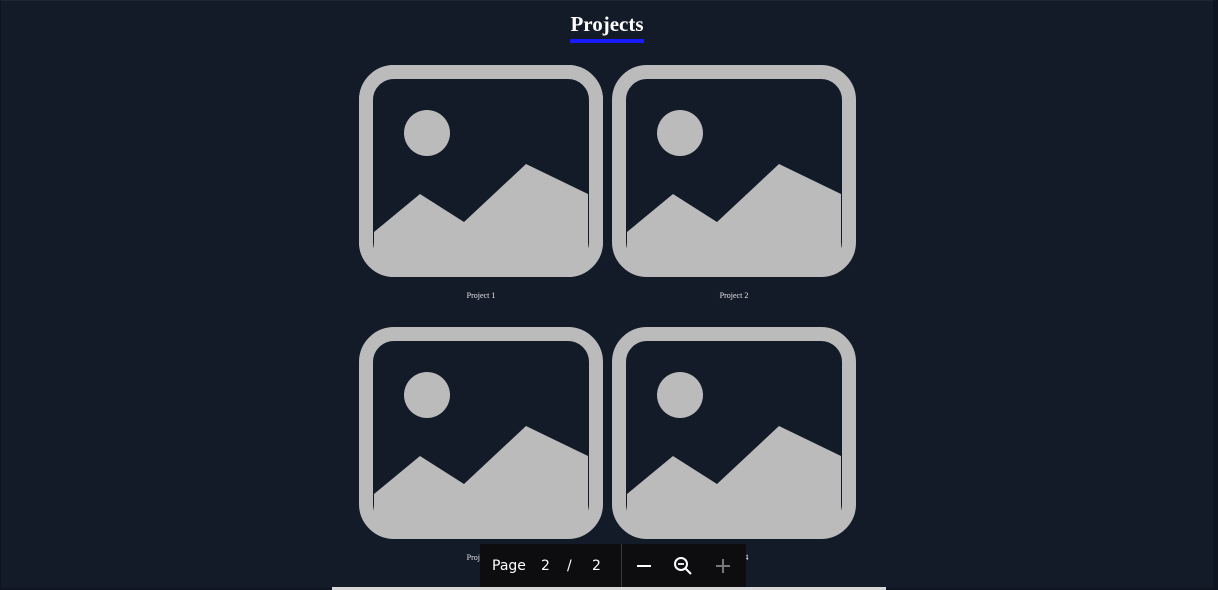 The height and width of the screenshot is (590, 1218). I want to click on title-container: Projects, so click(607, 27).